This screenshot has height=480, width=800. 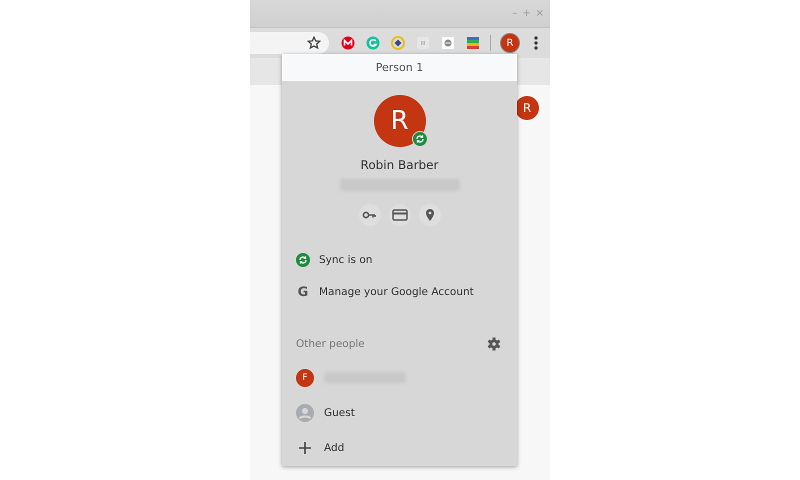 What do you see at coordinates (399, 165) in the screenshot?
I see `profile-name: Robin Barber` at bounding box center [399, 165].